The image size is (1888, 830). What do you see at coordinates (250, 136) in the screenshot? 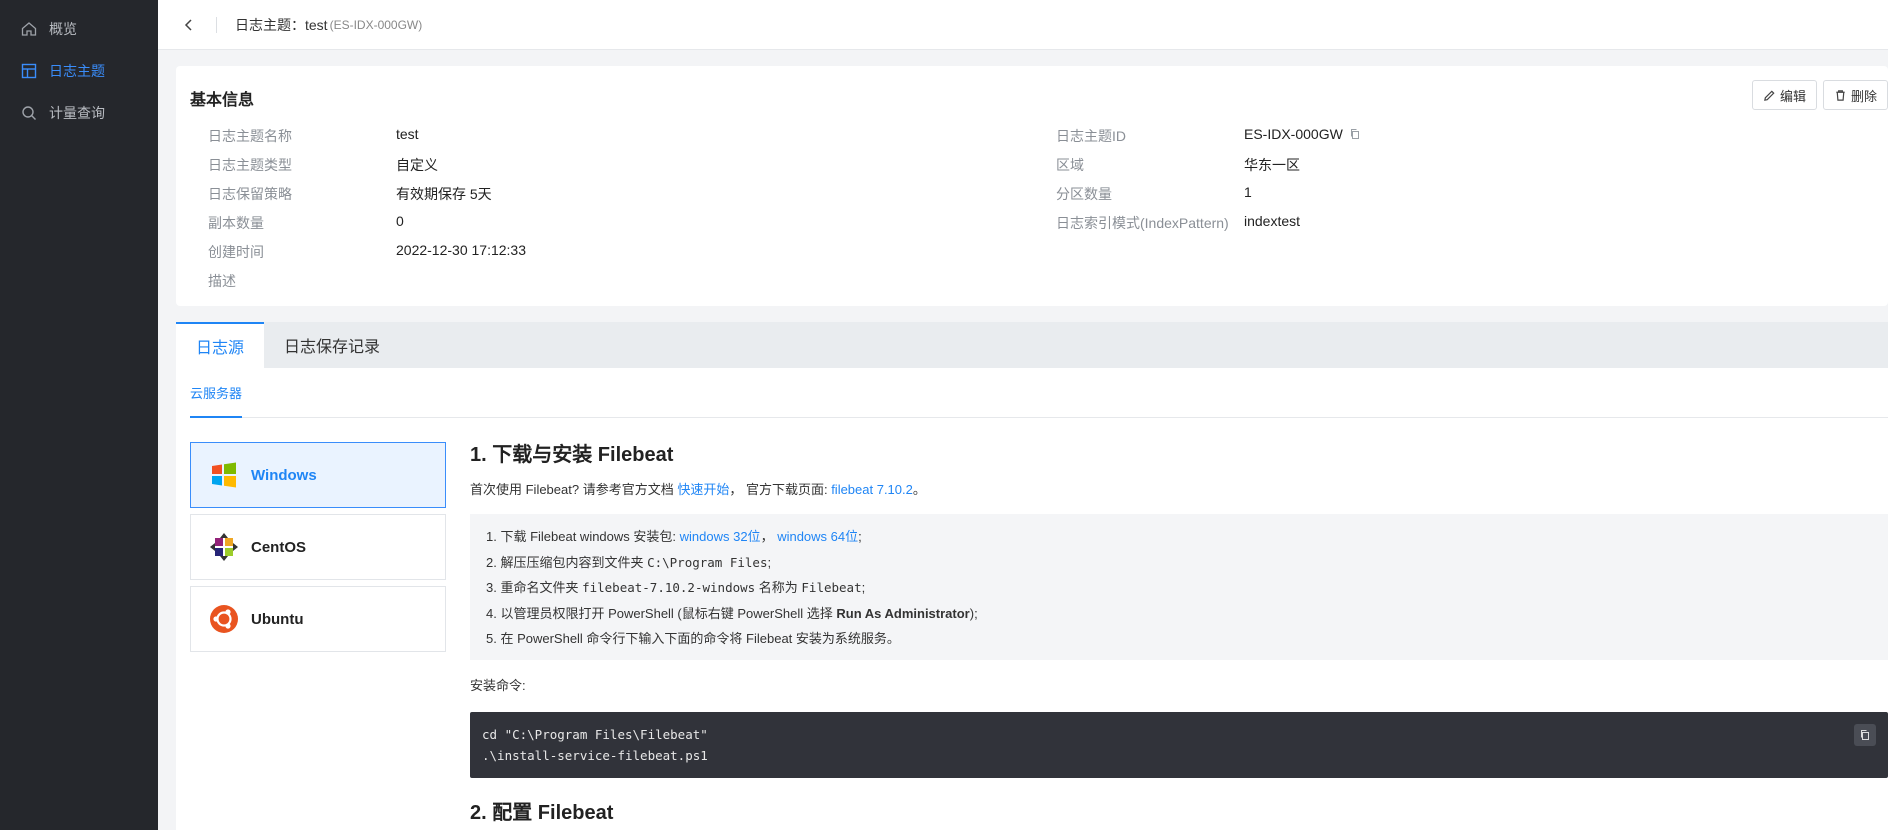
I see `label-topic-name: 日志主题名称` at bounding box center [250, 136].